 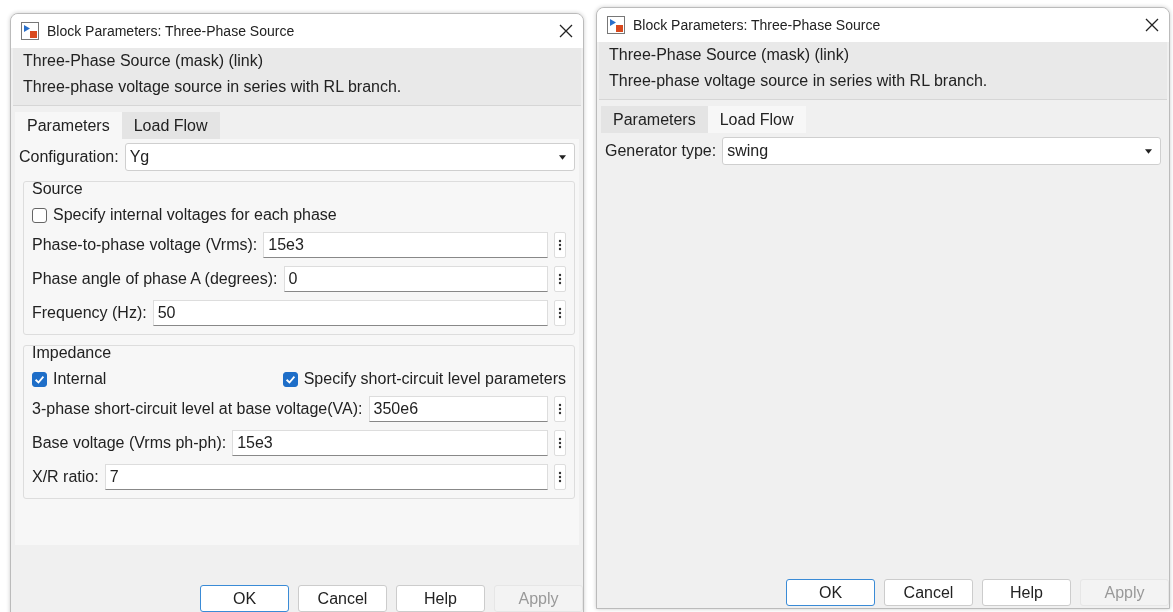 What do you see at coordinates (197, 409) in the screenshot?
I see `field-label: 3-phase short-circuit level at base voltage(VA):` at bounding box center [197, 409].